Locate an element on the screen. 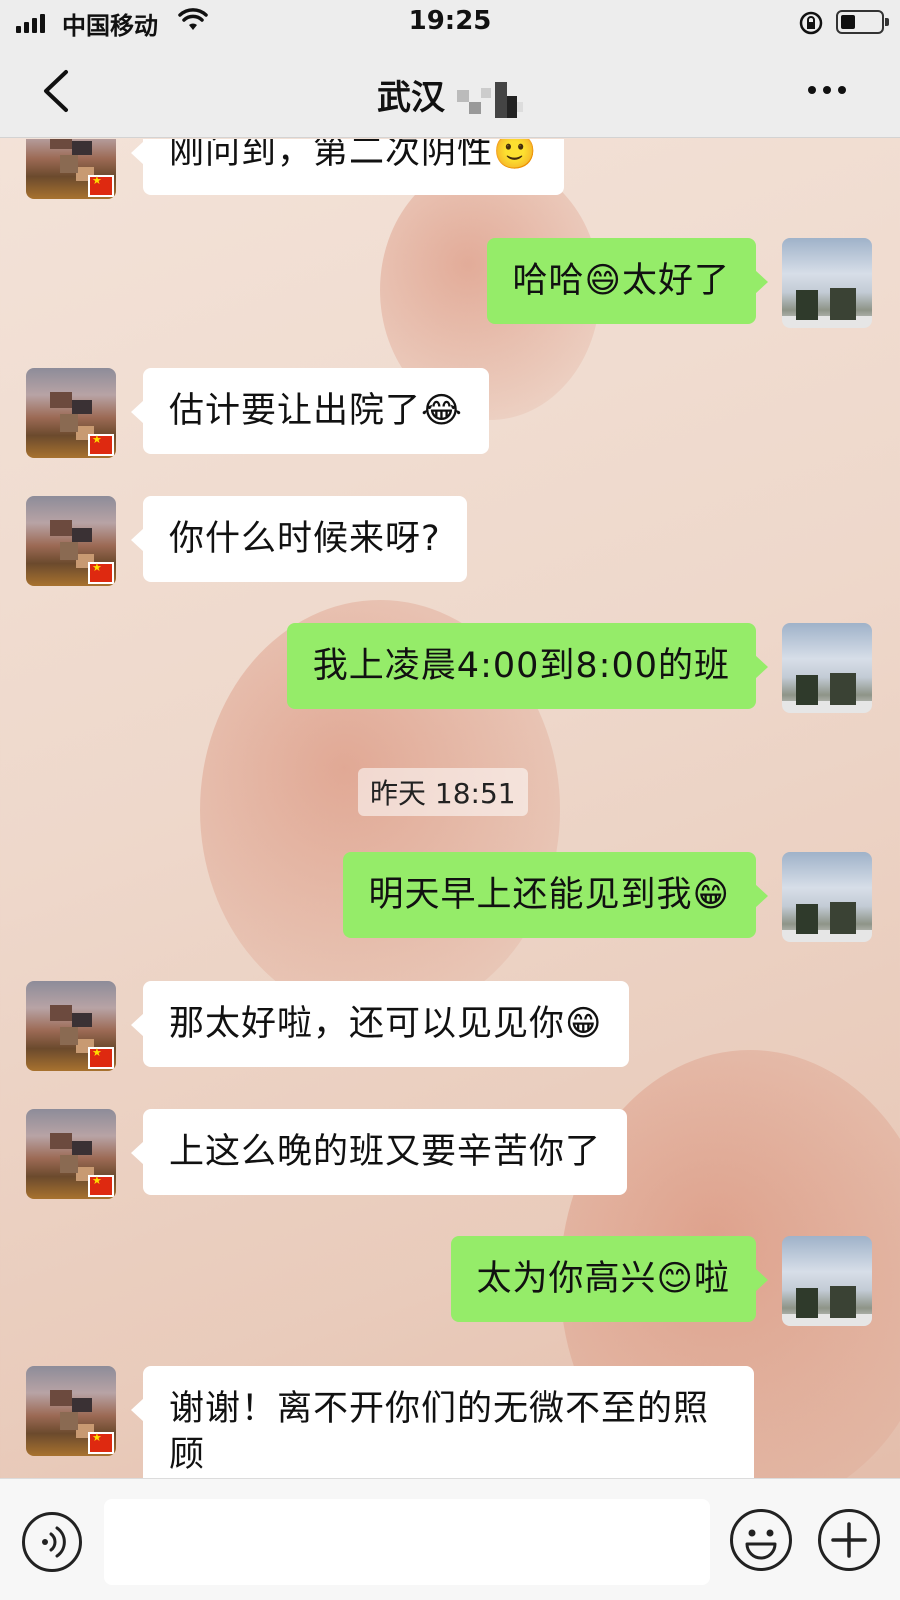  emoji-icon is located at coordinates (761, 1540).